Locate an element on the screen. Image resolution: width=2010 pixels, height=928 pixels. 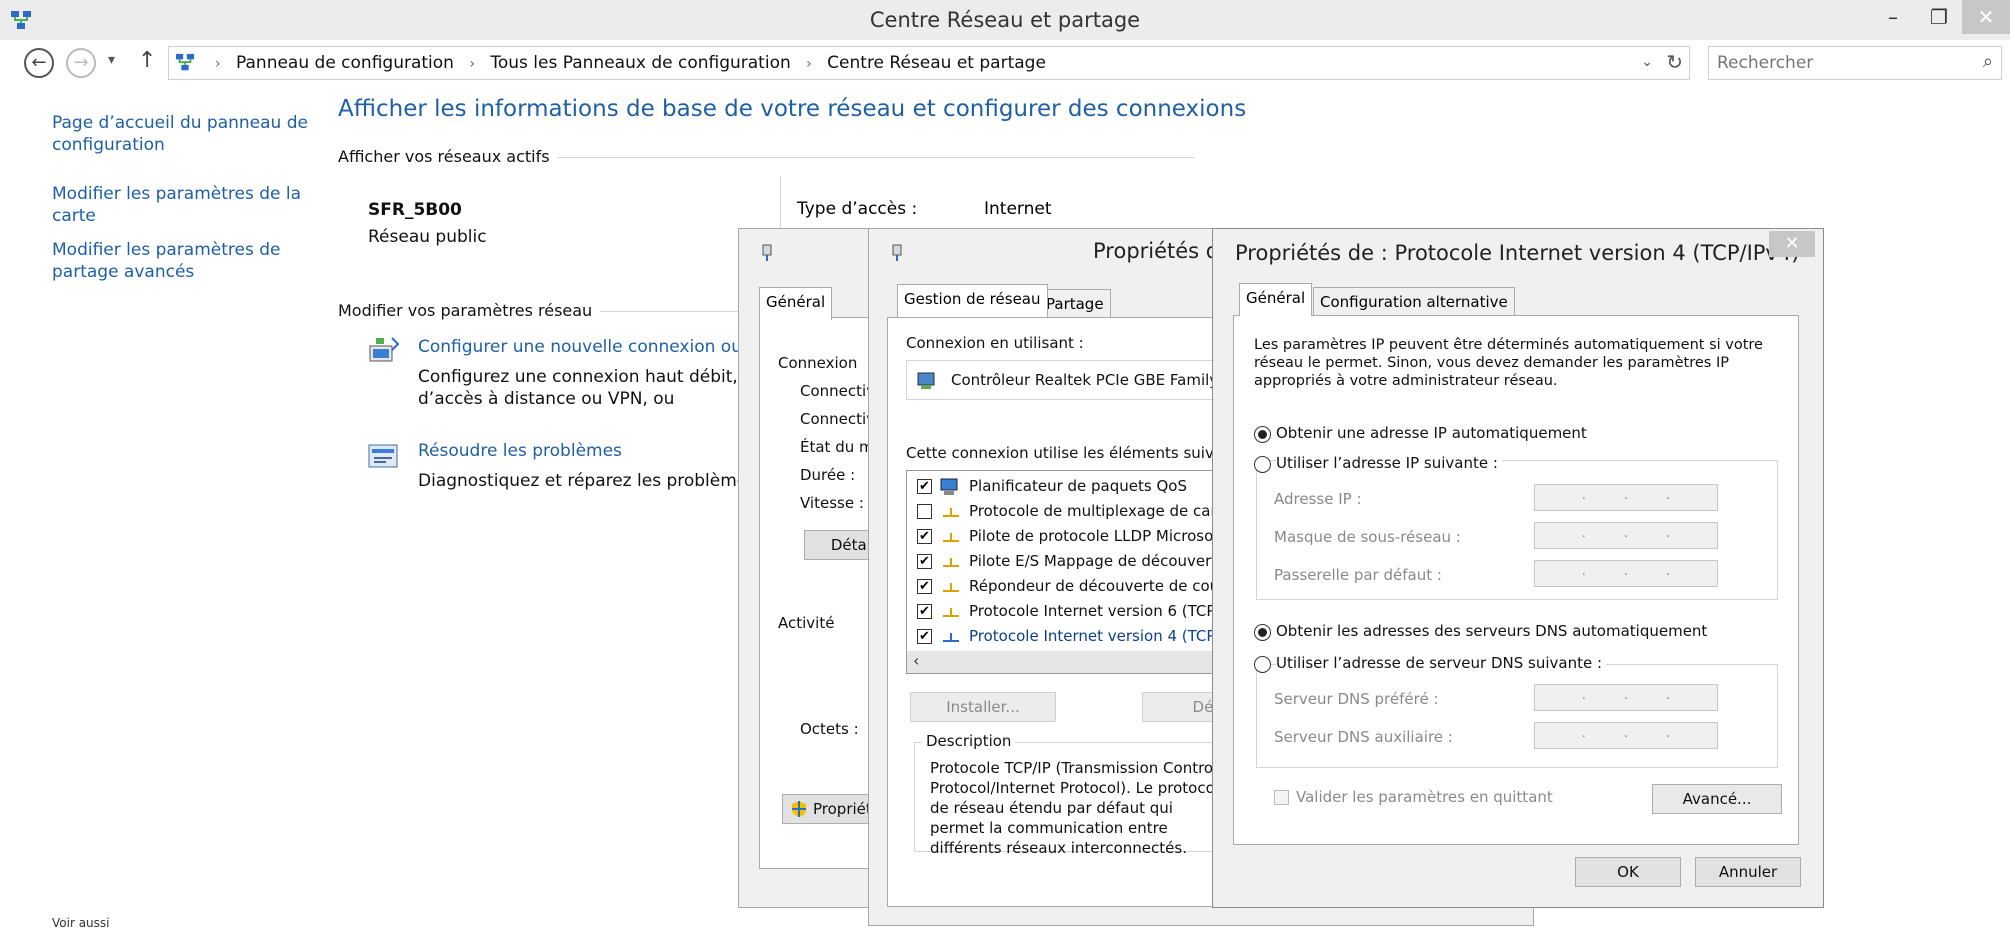
tab-networking: Gestion de réseau is located at coordinates (972, 300).